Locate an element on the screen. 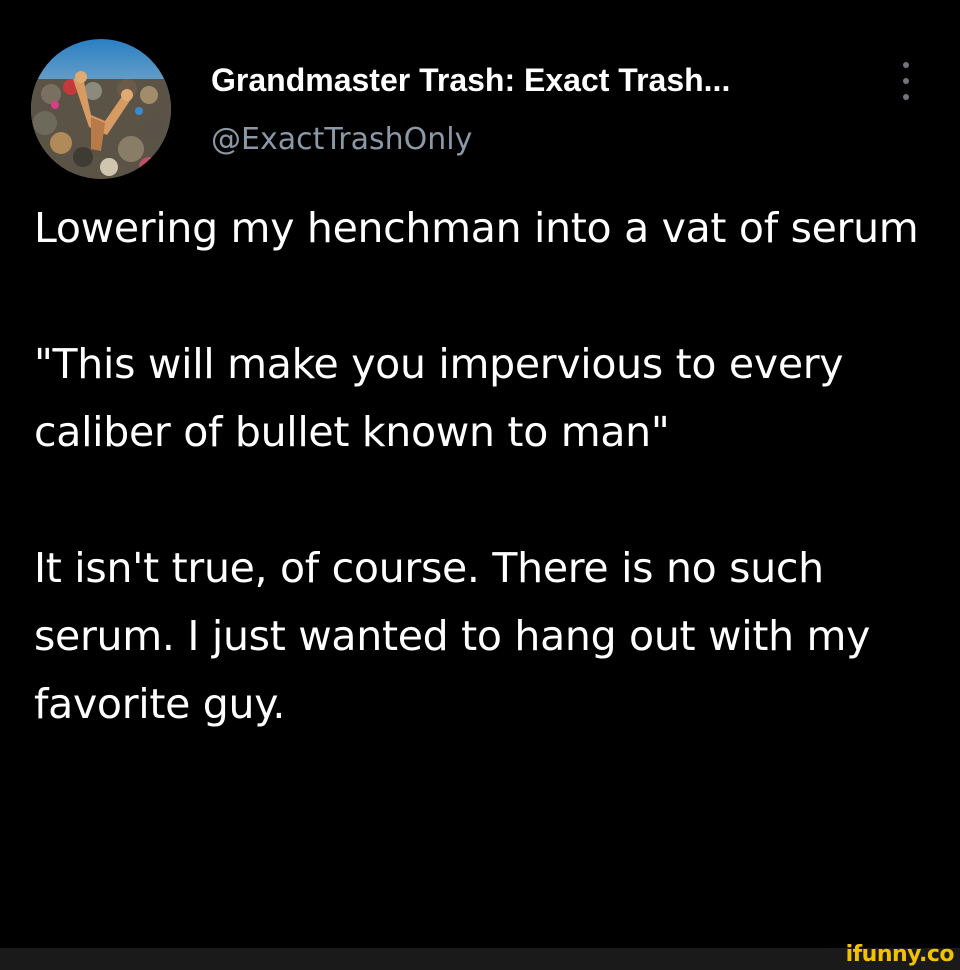 This screenshot has width=960, height=970. tweet-paragraph: Lowering my henchman into a vat of serum is located at coordinates (476, 228).